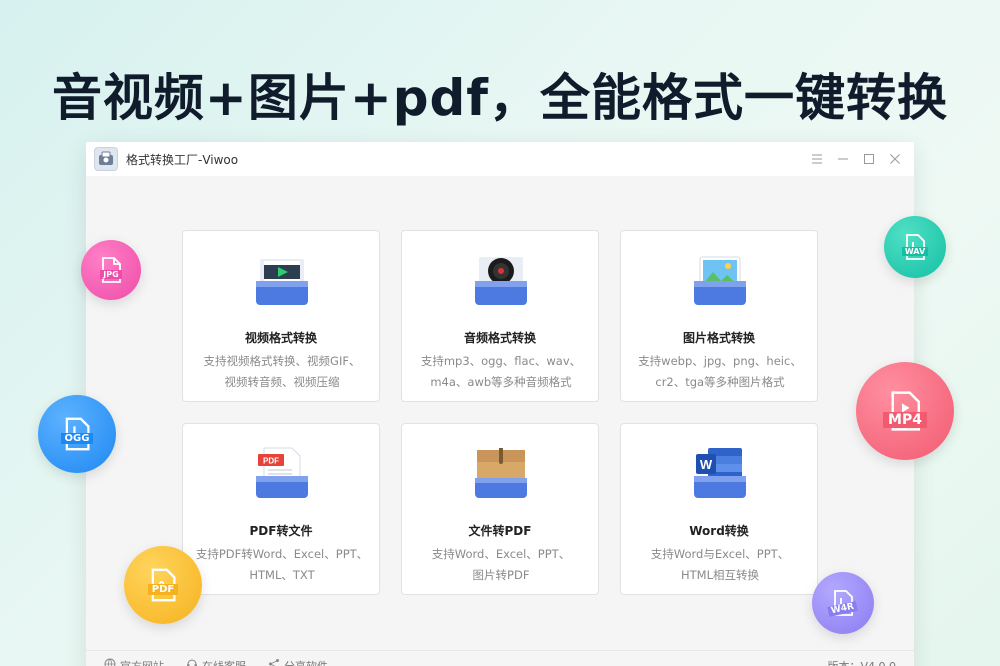 This screenshot has height=666, width=1000. What do you see at coordinates (110, 662) in the screenshot?
I see `globe-icon` at bounding box center [110, 662].